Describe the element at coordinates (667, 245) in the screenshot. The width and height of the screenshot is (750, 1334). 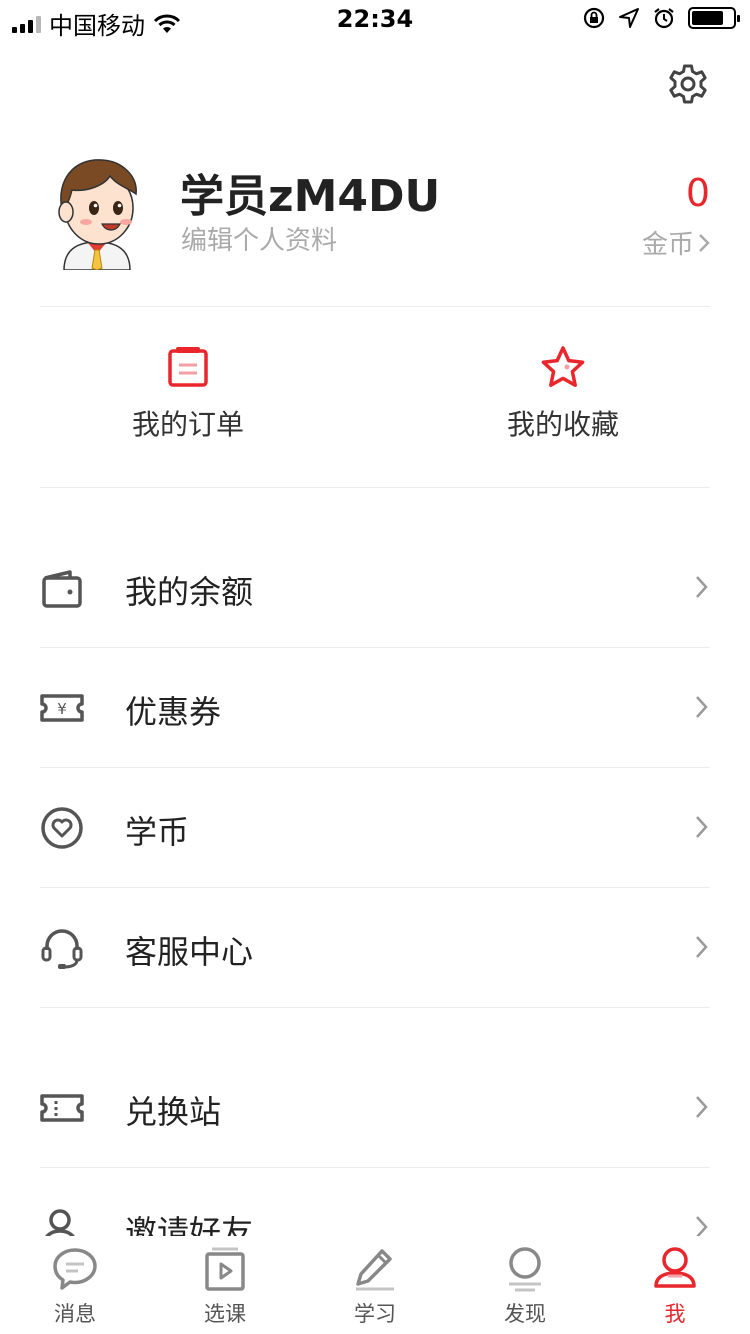
I see `coins-label: 金币` at that location.